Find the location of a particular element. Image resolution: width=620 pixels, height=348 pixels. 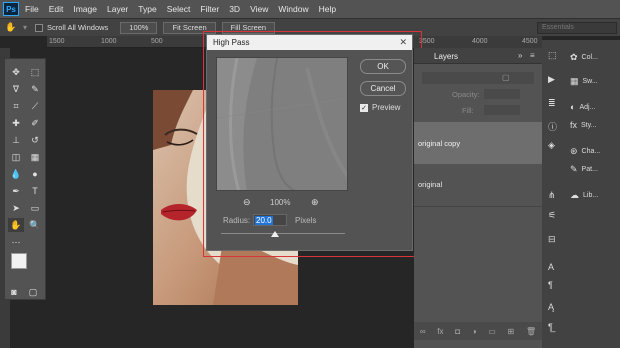

quick-select-tool-icon: ✎ is located at coordinates (35, 89).